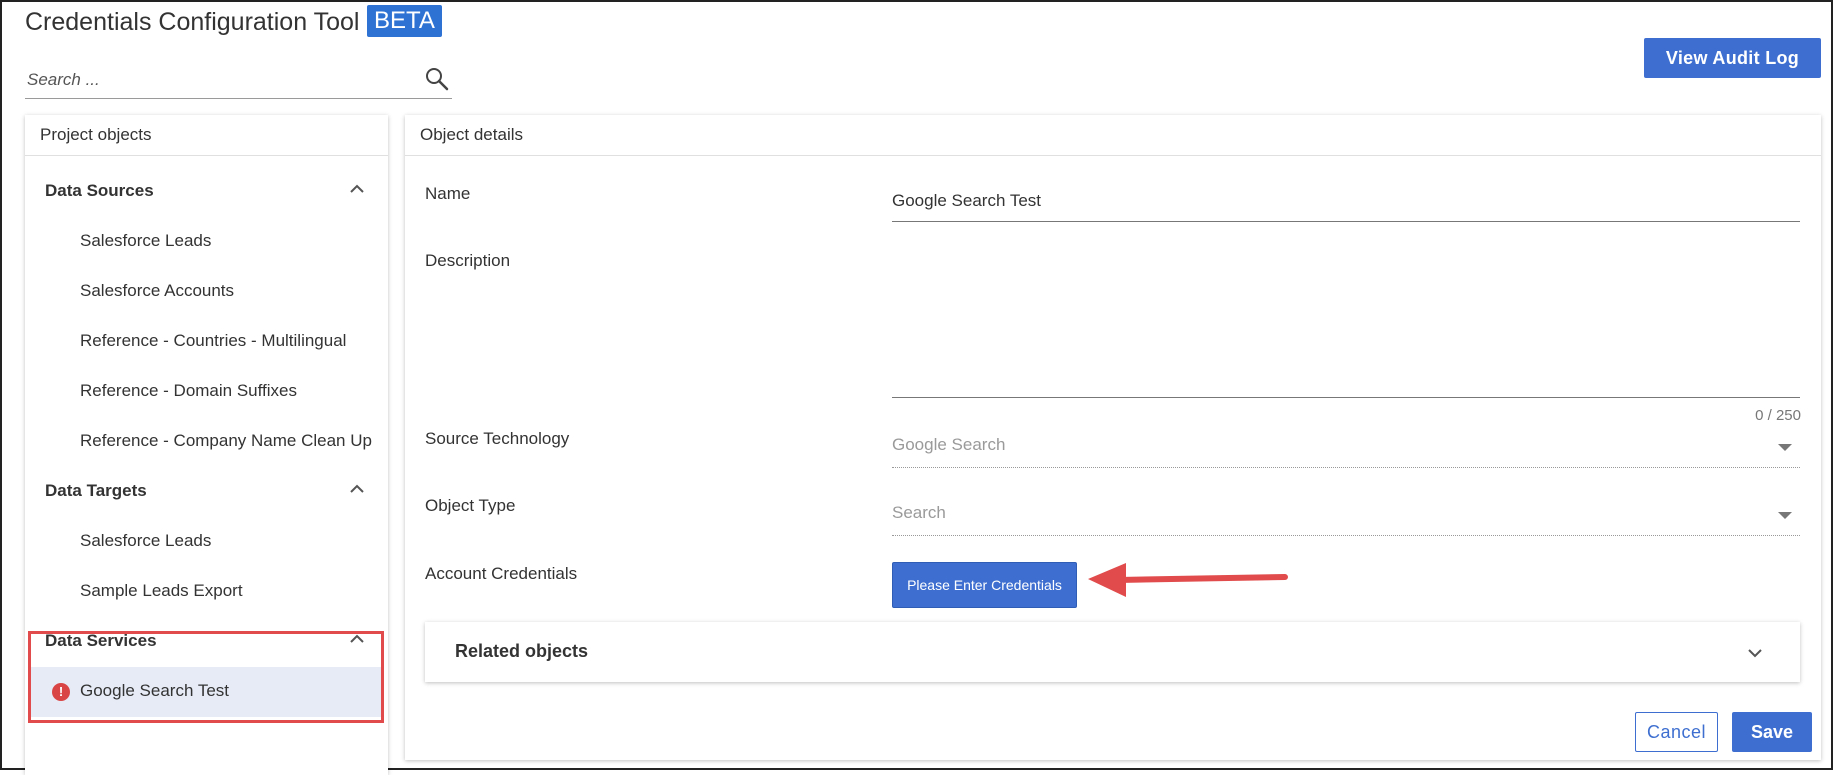 This screenshot has width=1833, height=775. I want to click on error-icon: !, so click(61, 692).